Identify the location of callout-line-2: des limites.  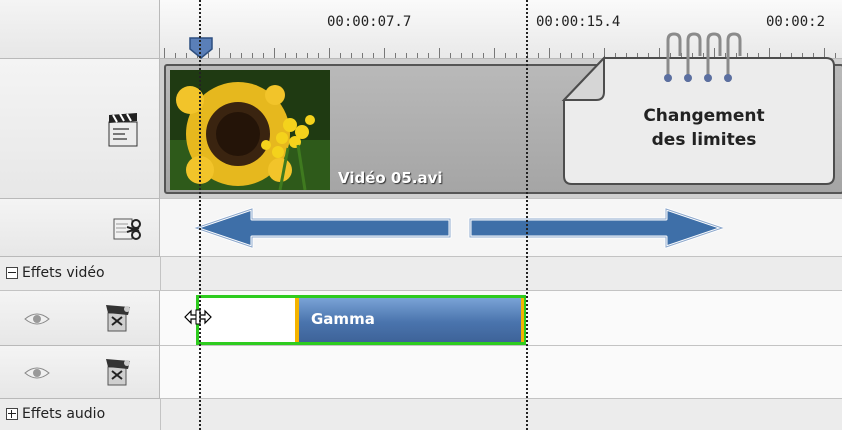
(704, 140).